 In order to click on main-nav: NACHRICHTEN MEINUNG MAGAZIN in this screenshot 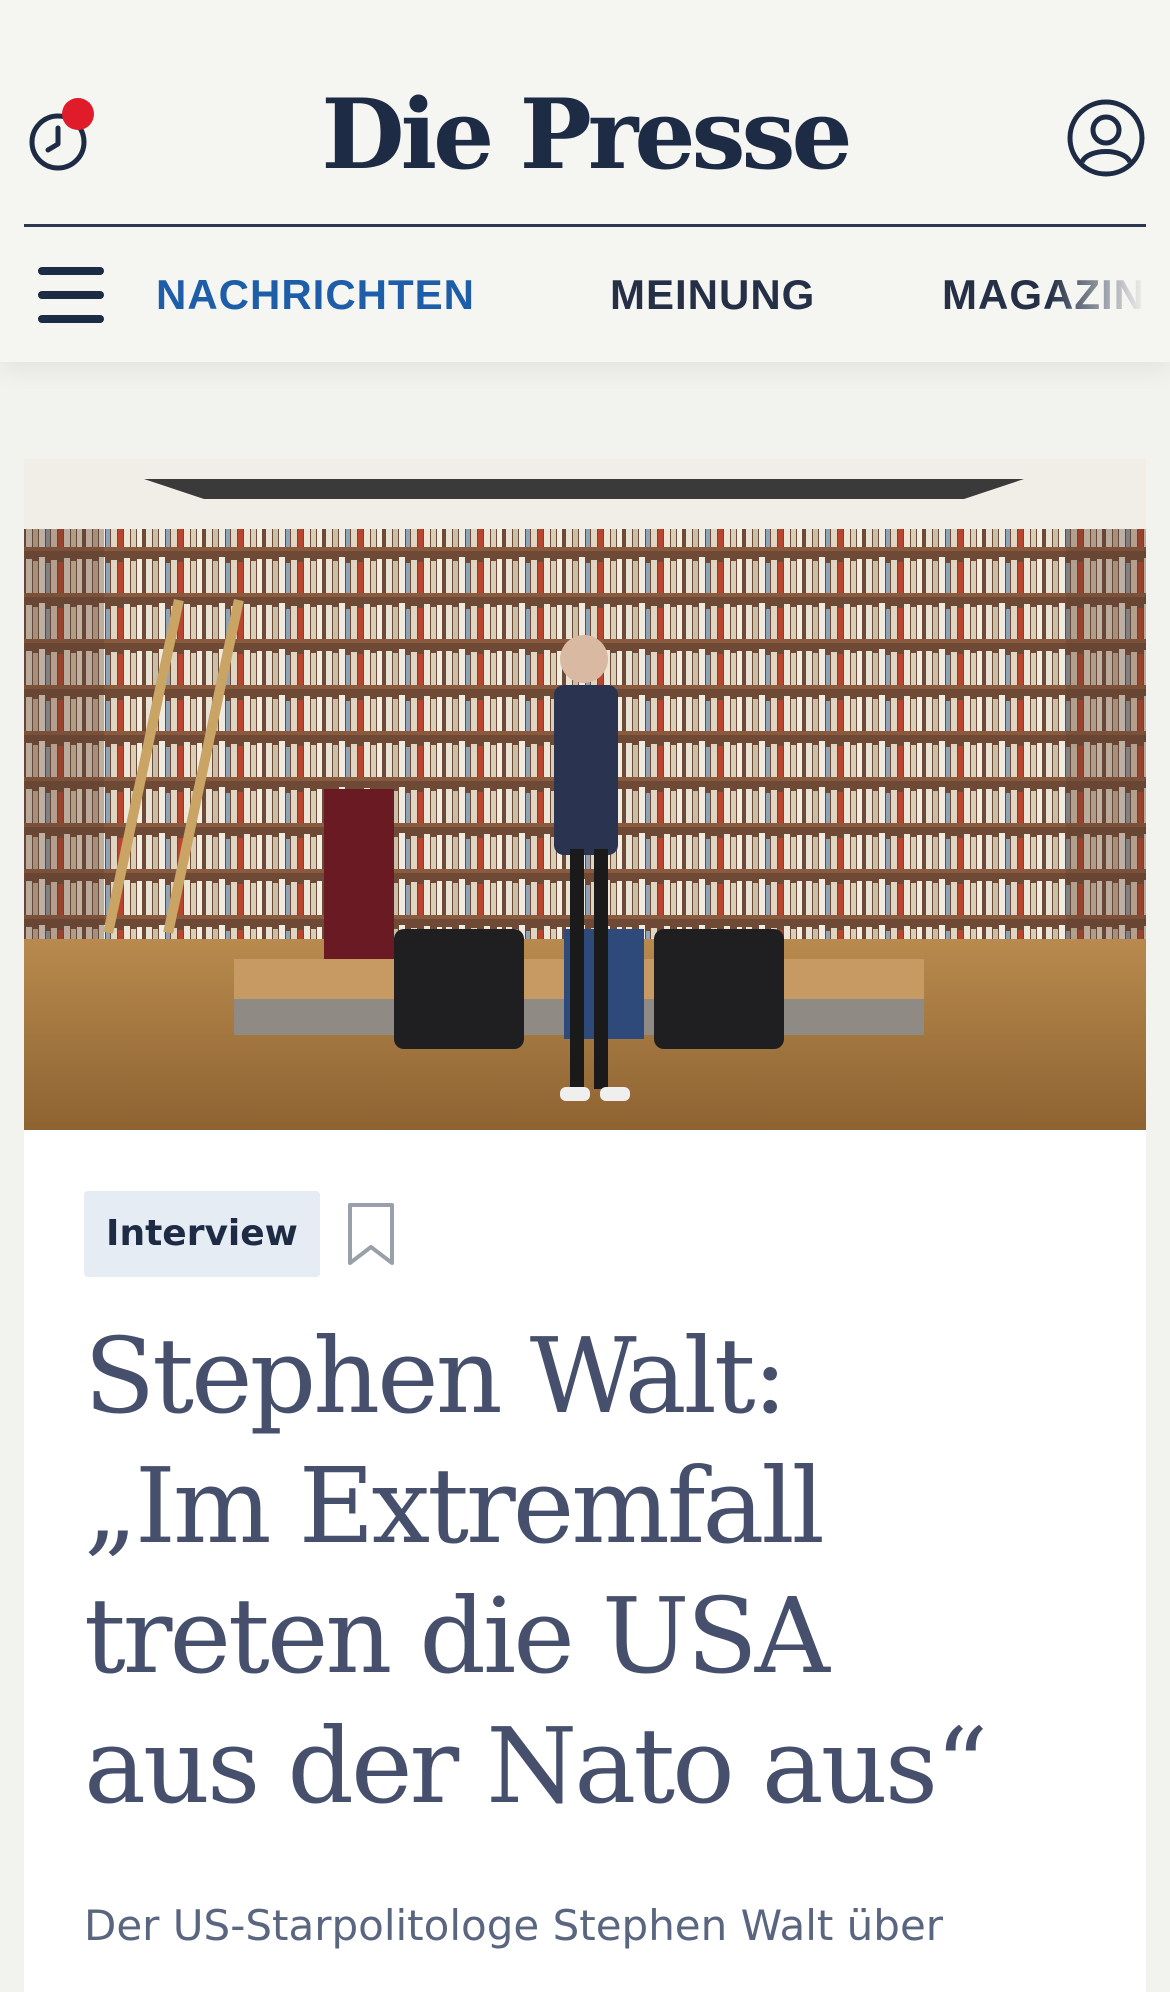, I will do `click(585, 294)`.